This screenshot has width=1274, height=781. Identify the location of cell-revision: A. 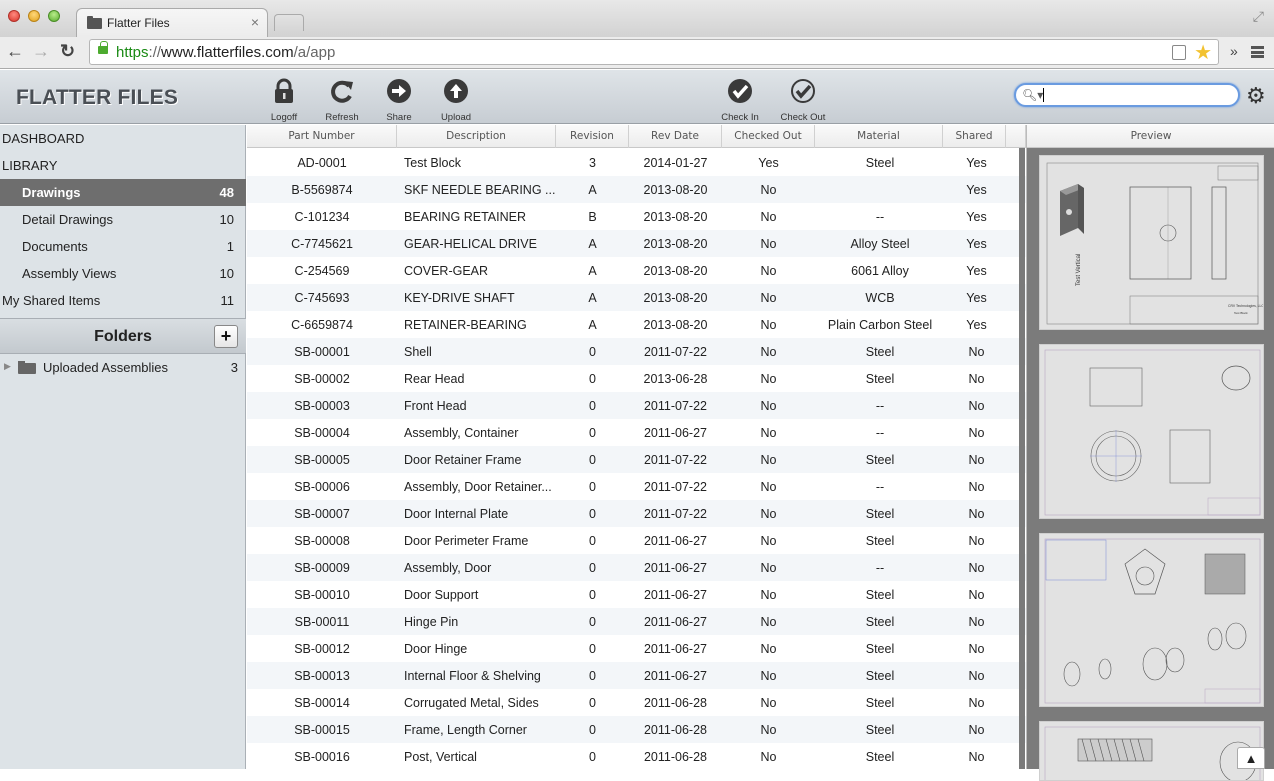
(592, 298).